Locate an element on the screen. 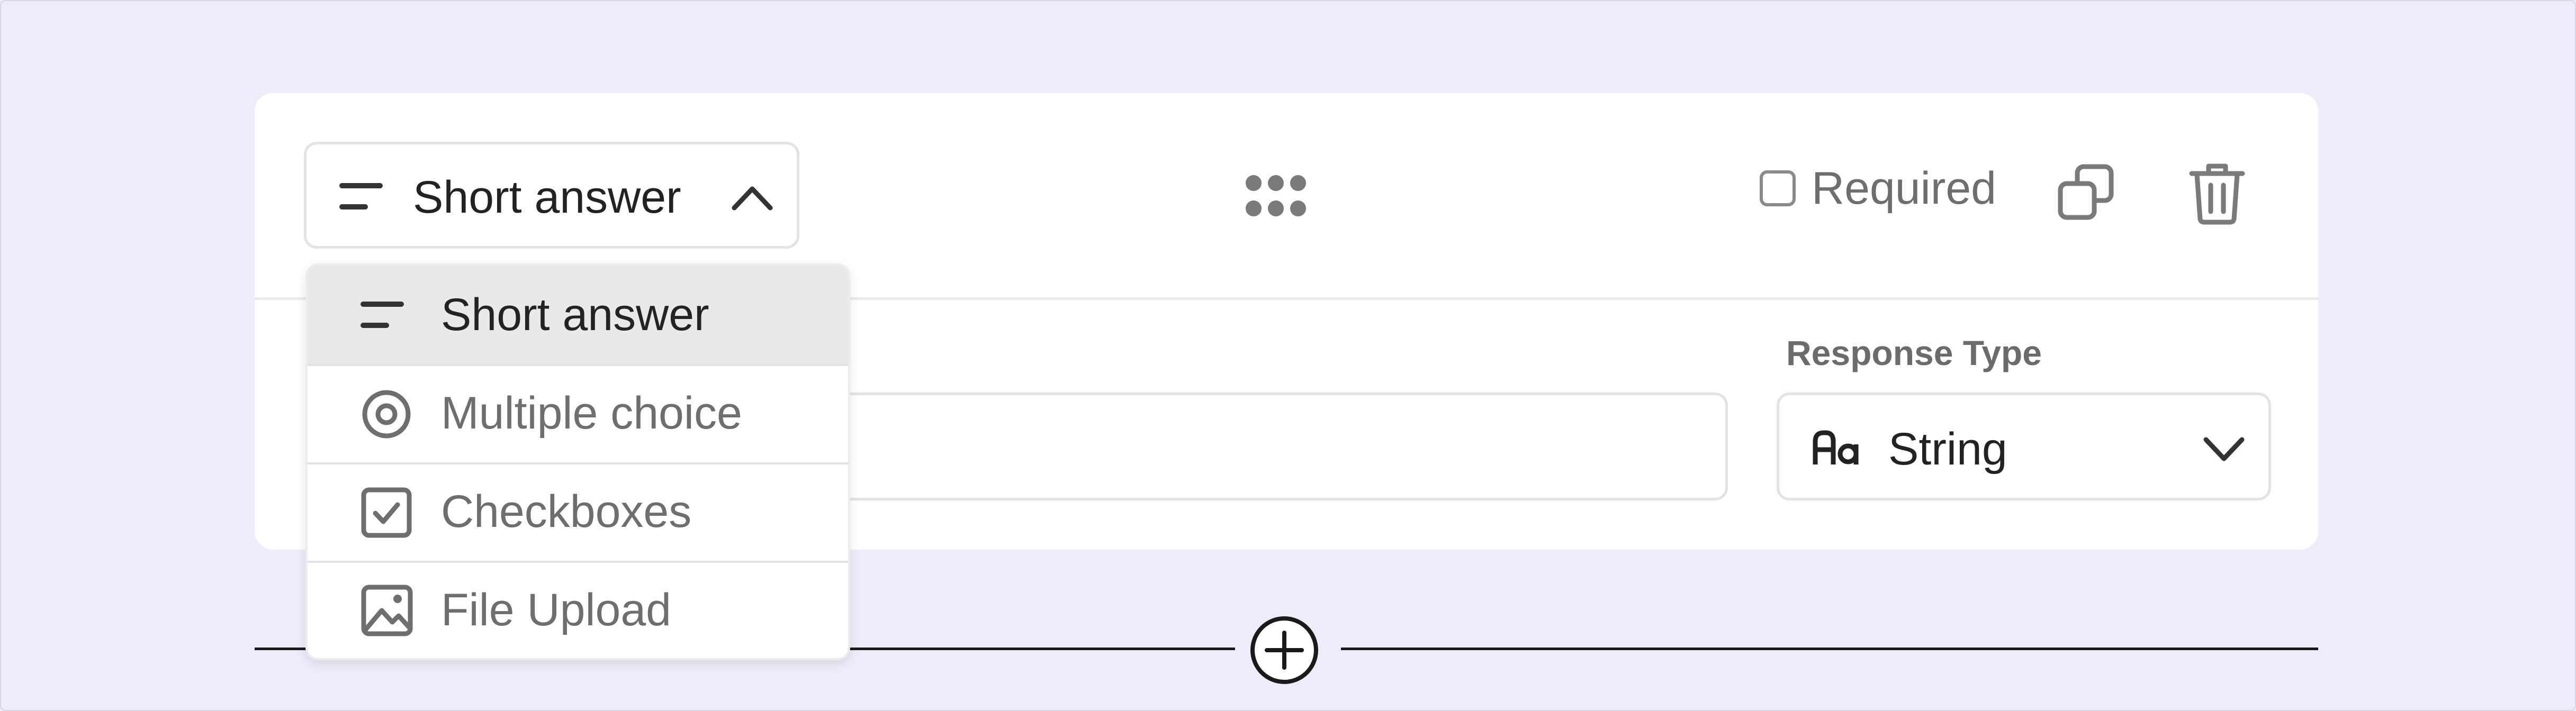 The height and width of the screenshot is (711, 2576). menu-item-short-answer: Short answer is located at coordinates (578, 315).